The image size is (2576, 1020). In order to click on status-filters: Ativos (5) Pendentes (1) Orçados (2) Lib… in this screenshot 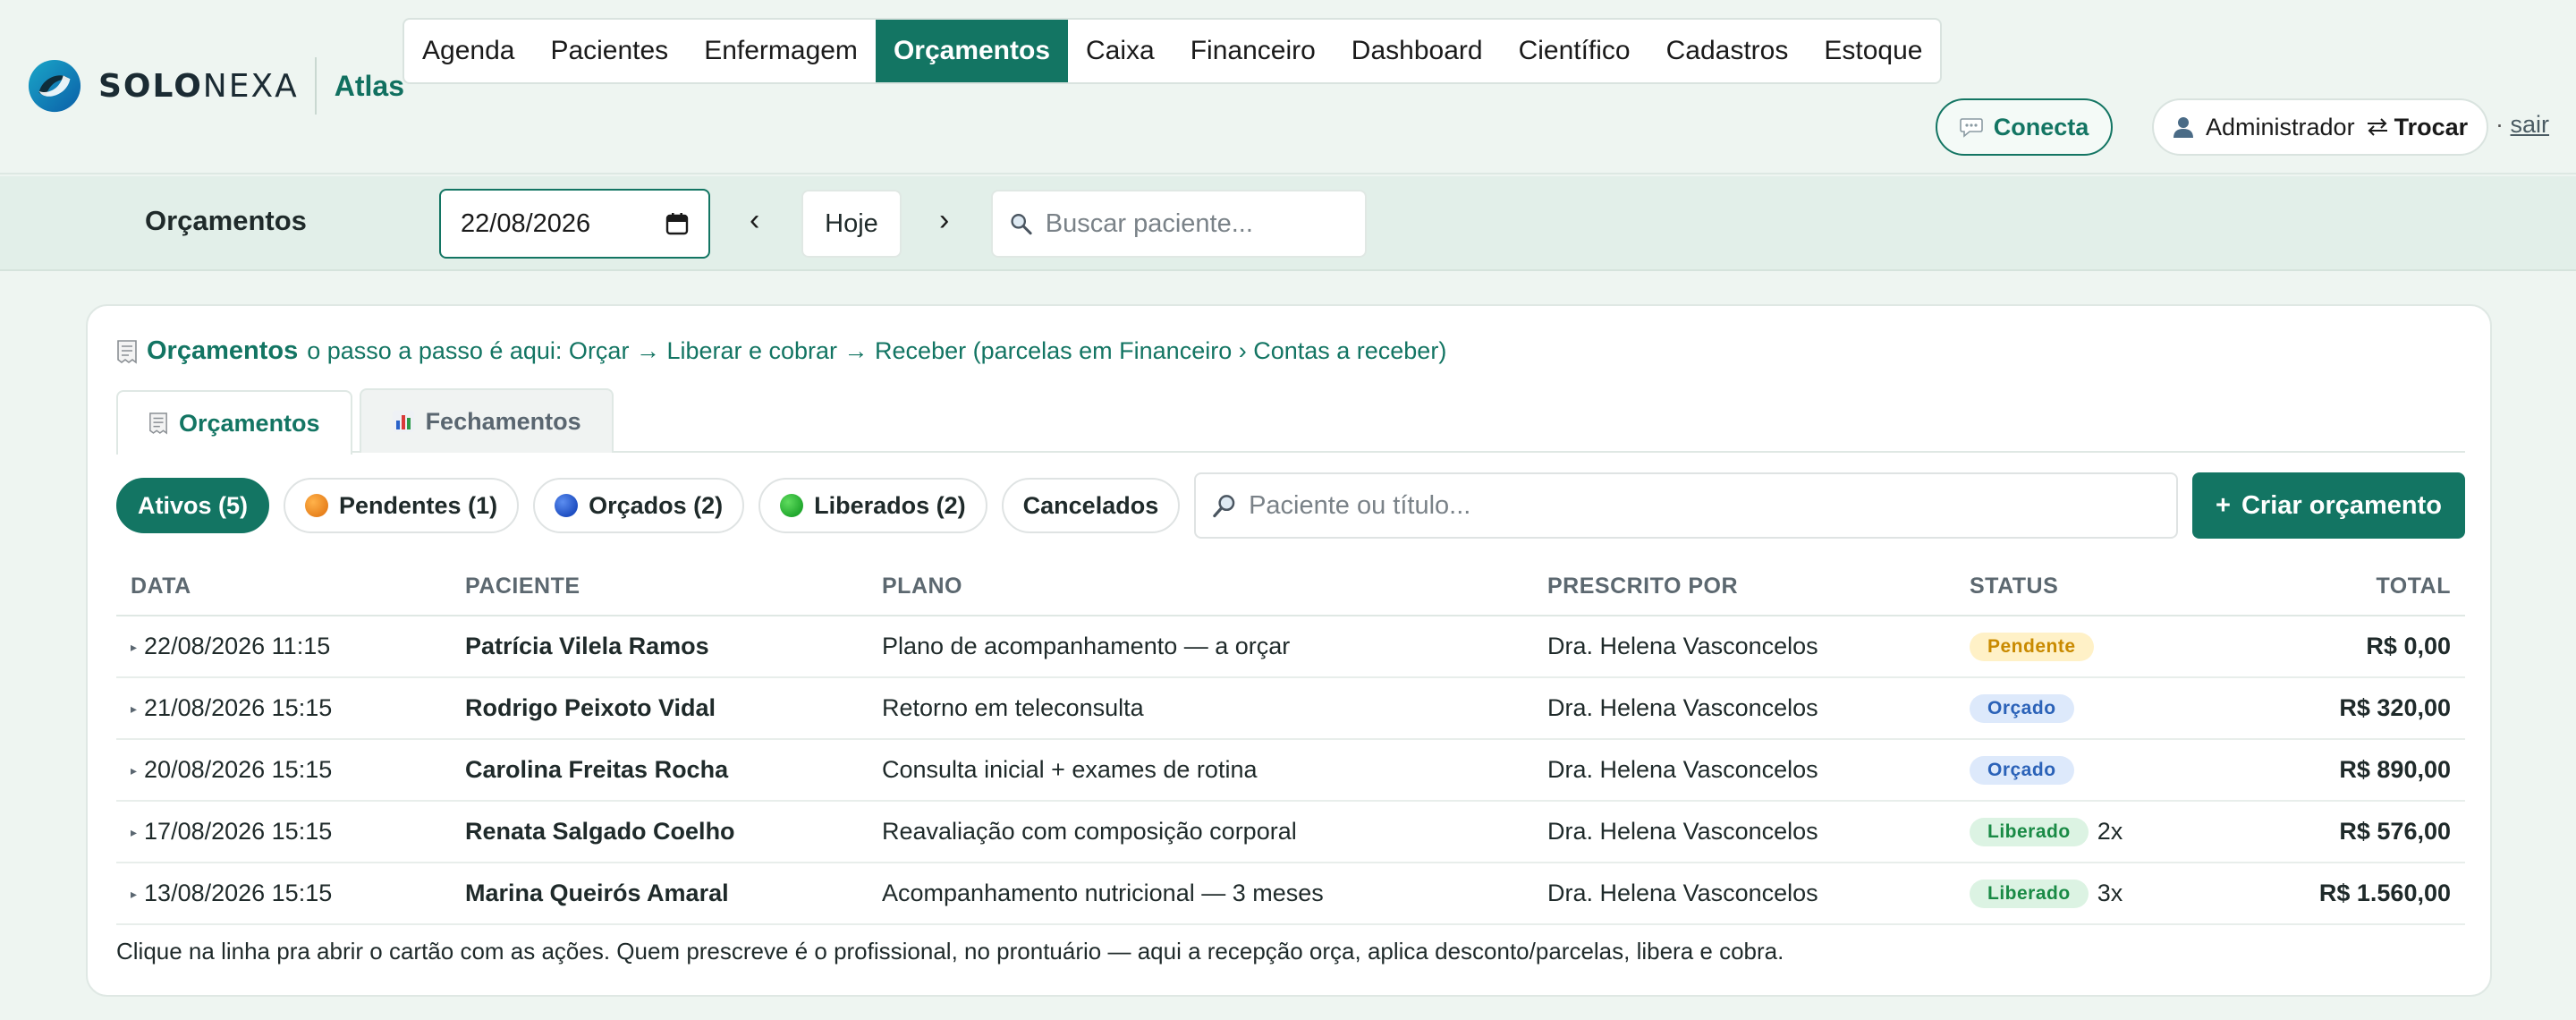, I will do `click(1290, 505)`.